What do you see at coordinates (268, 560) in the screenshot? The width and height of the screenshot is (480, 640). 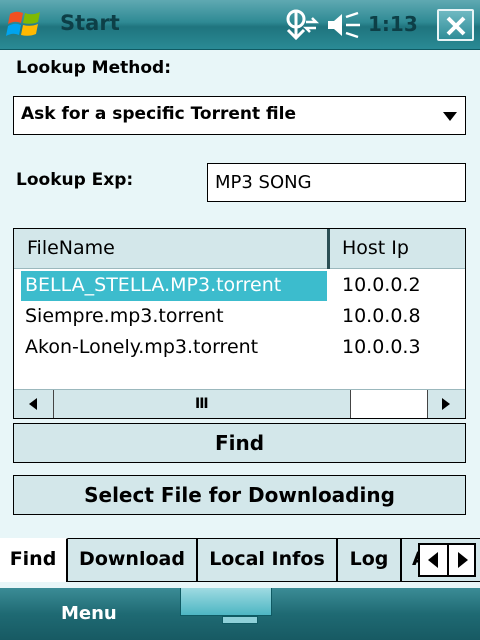 I see `tab-local-infos: Local Infos` at bounding box center [268, 560].